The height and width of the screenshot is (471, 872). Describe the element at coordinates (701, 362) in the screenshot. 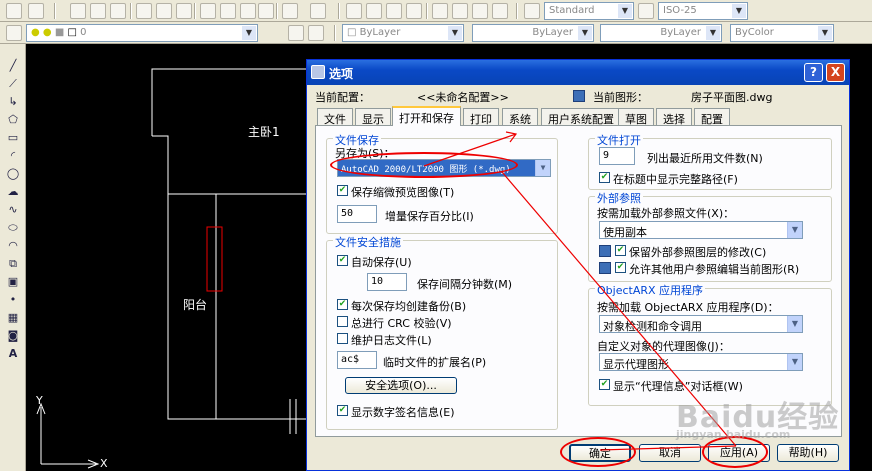

I see `proxy-images-dropdown: 显示代理图形 ▼` at that location.